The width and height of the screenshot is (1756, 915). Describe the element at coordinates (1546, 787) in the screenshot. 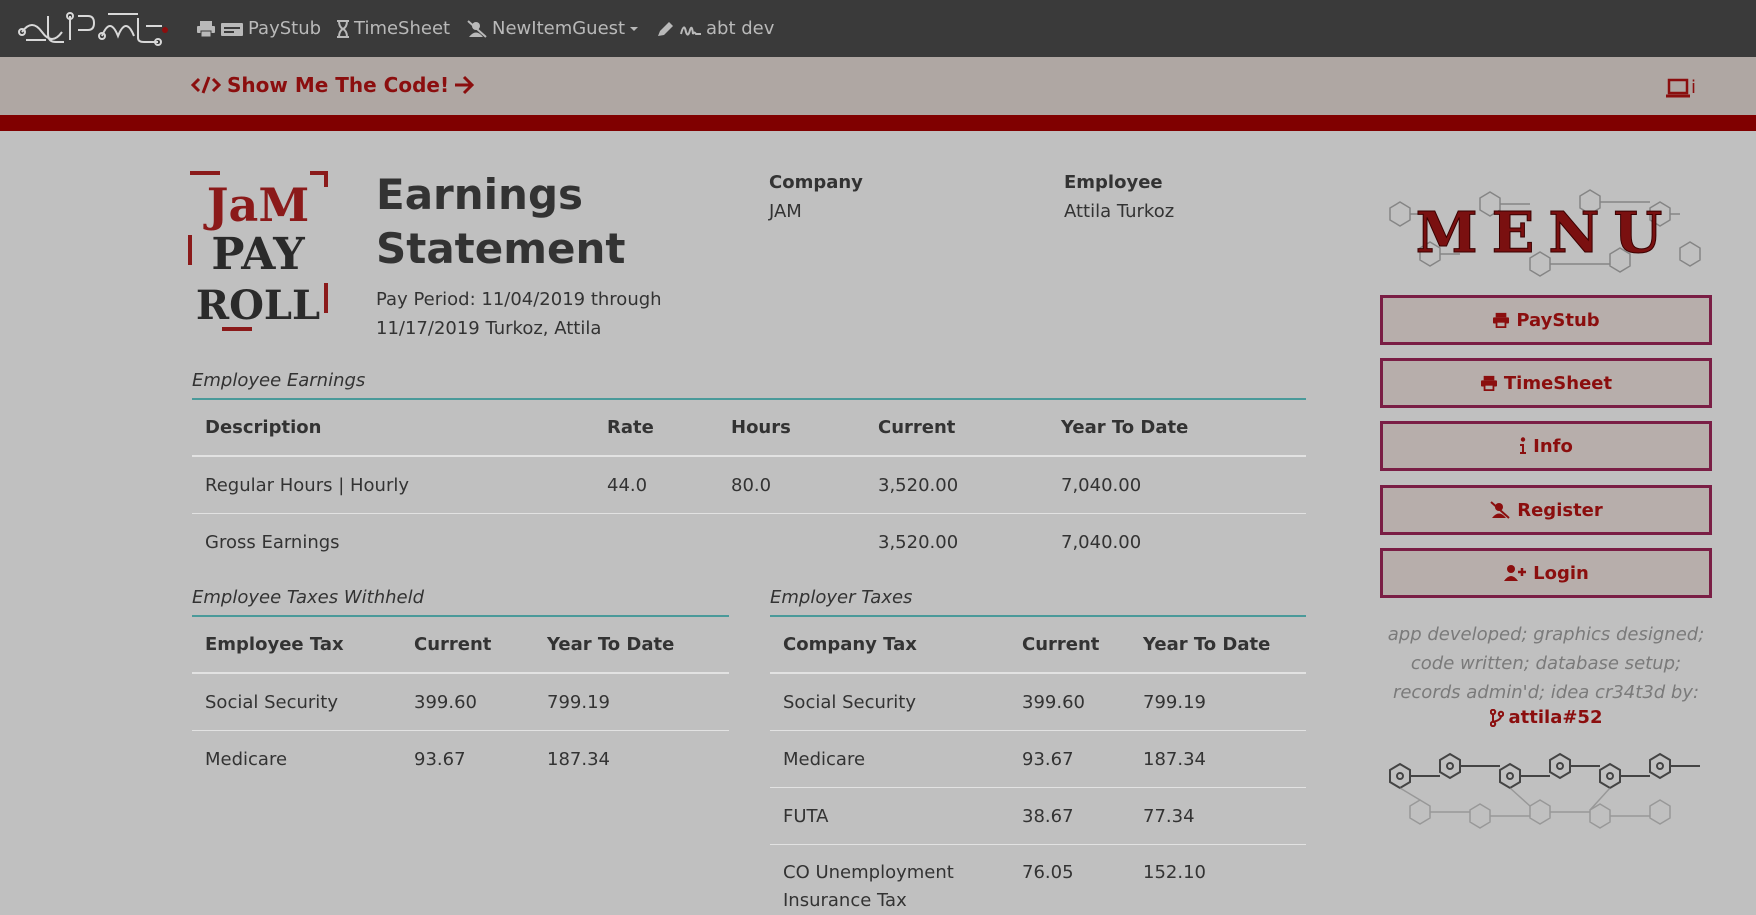

I see `molecule-decoration` at that location.